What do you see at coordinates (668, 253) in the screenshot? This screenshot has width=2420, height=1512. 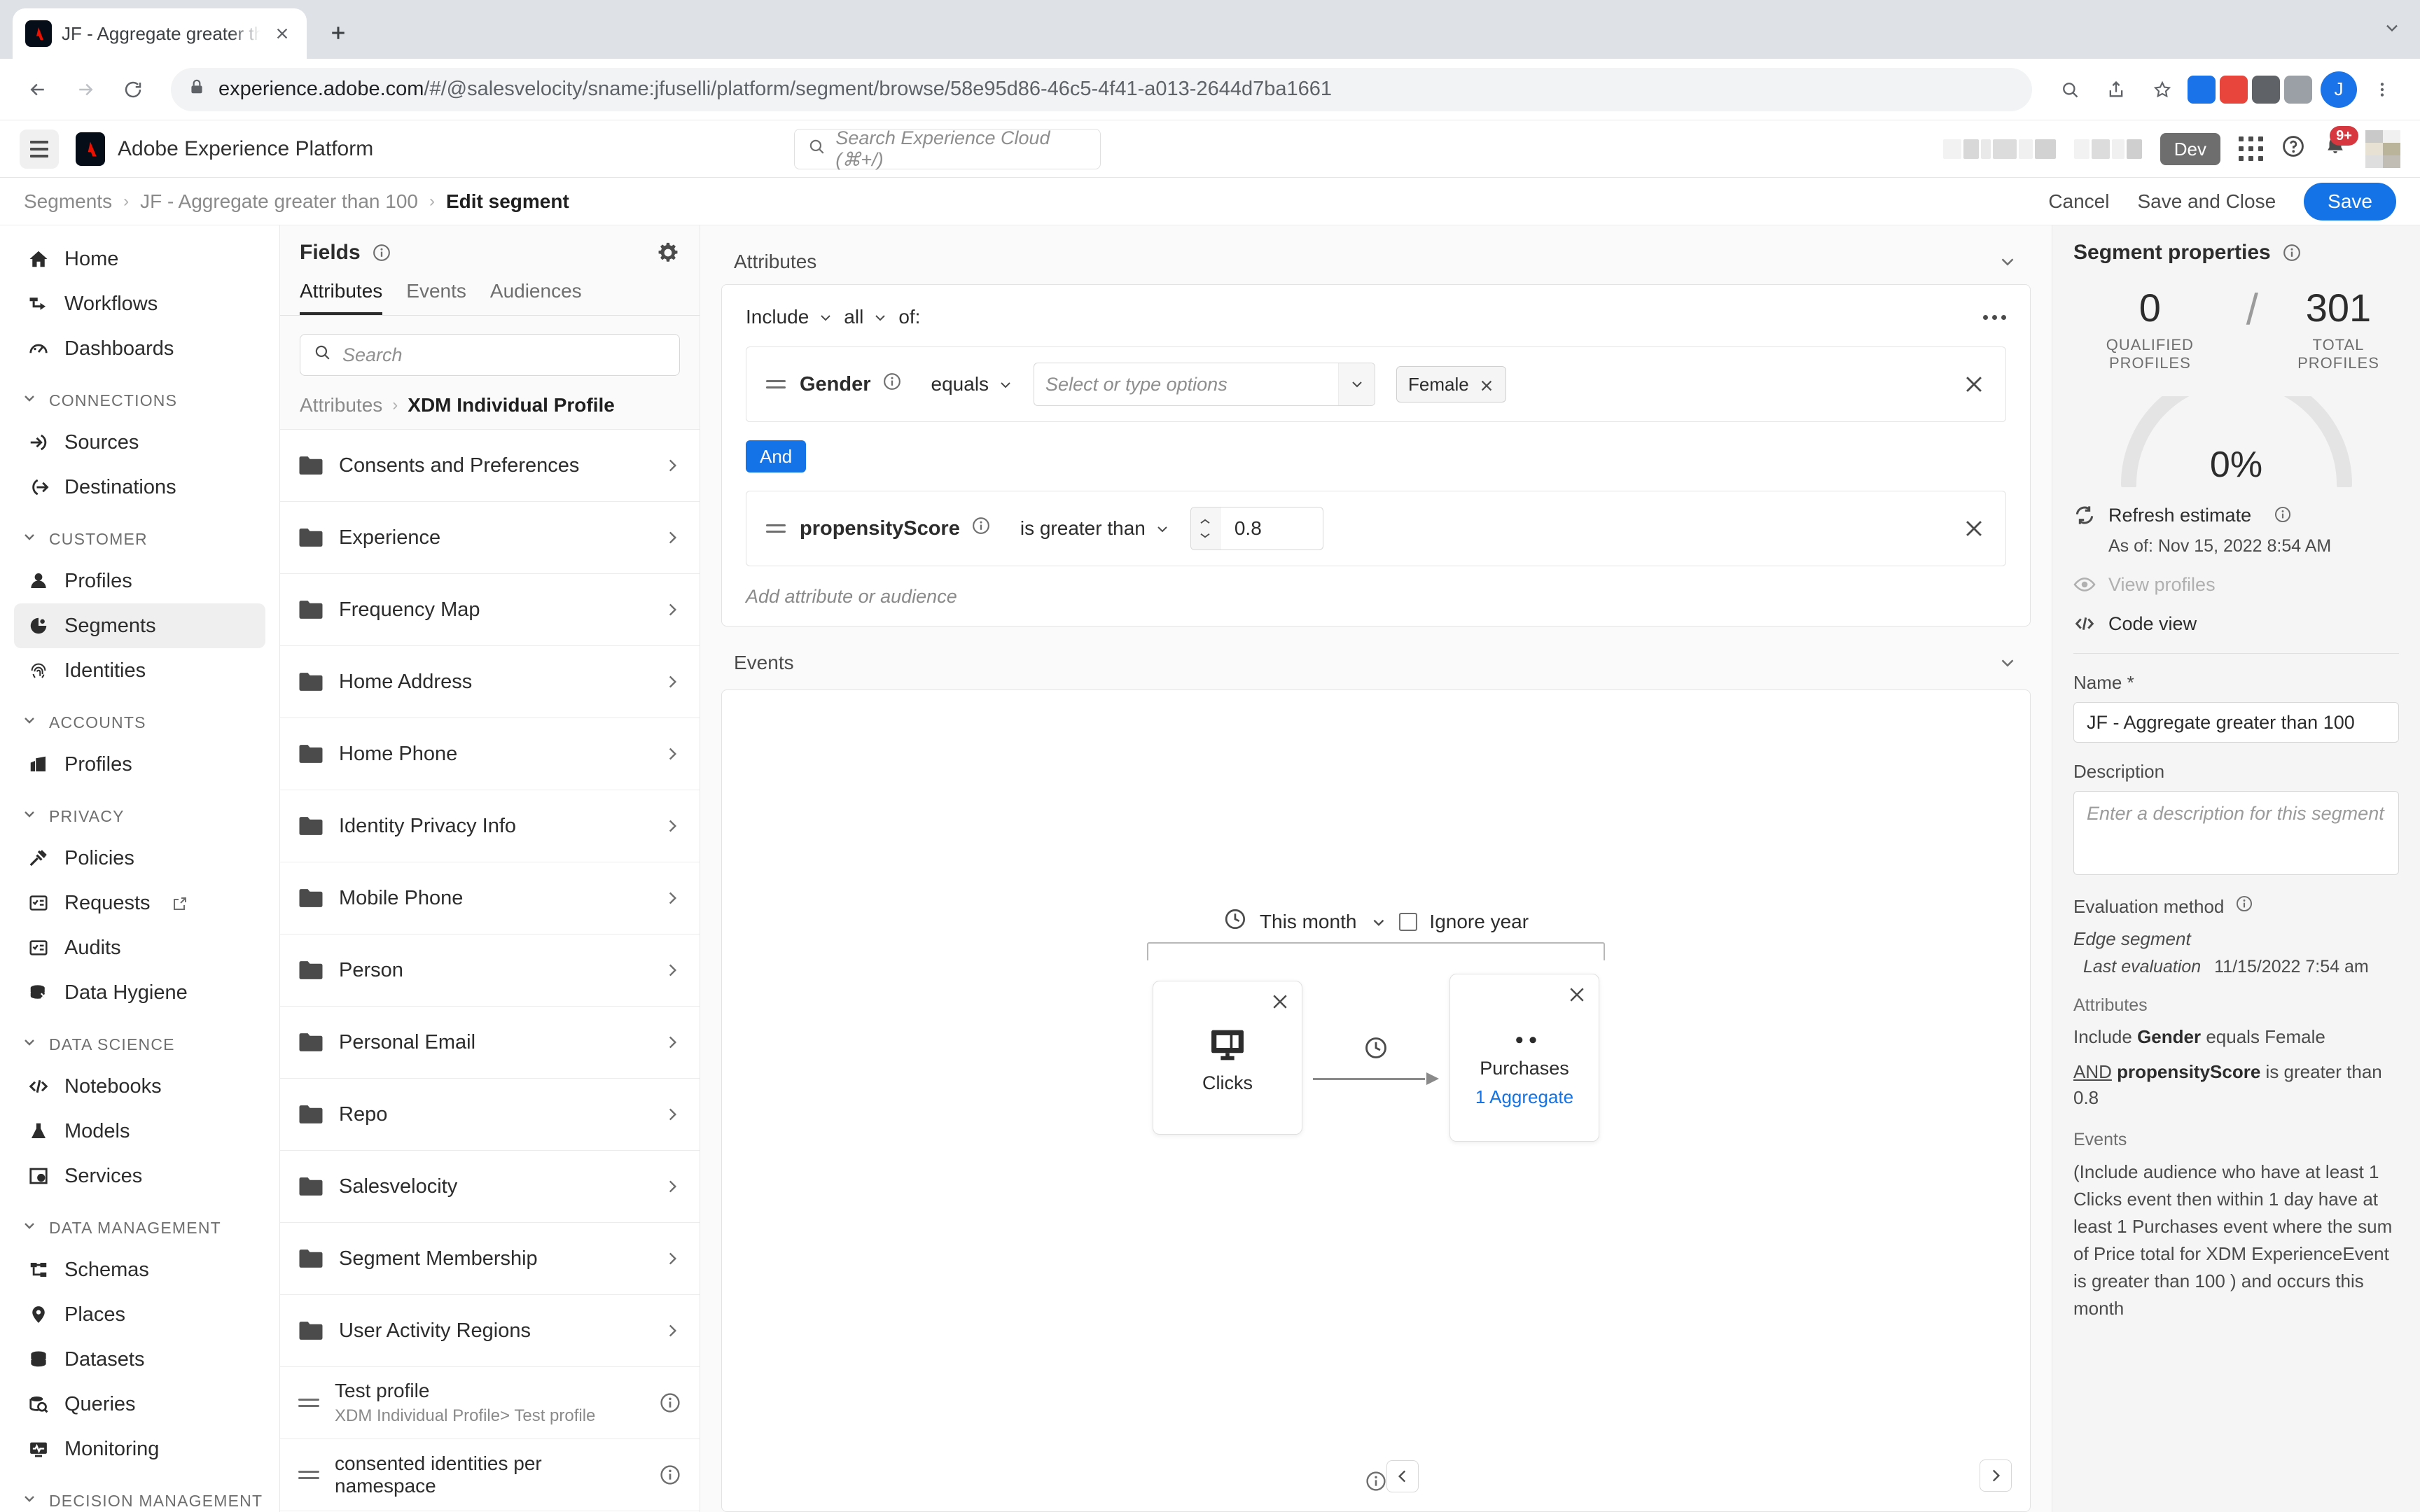 I see `gear-icon` at bounding box center [668, 253].